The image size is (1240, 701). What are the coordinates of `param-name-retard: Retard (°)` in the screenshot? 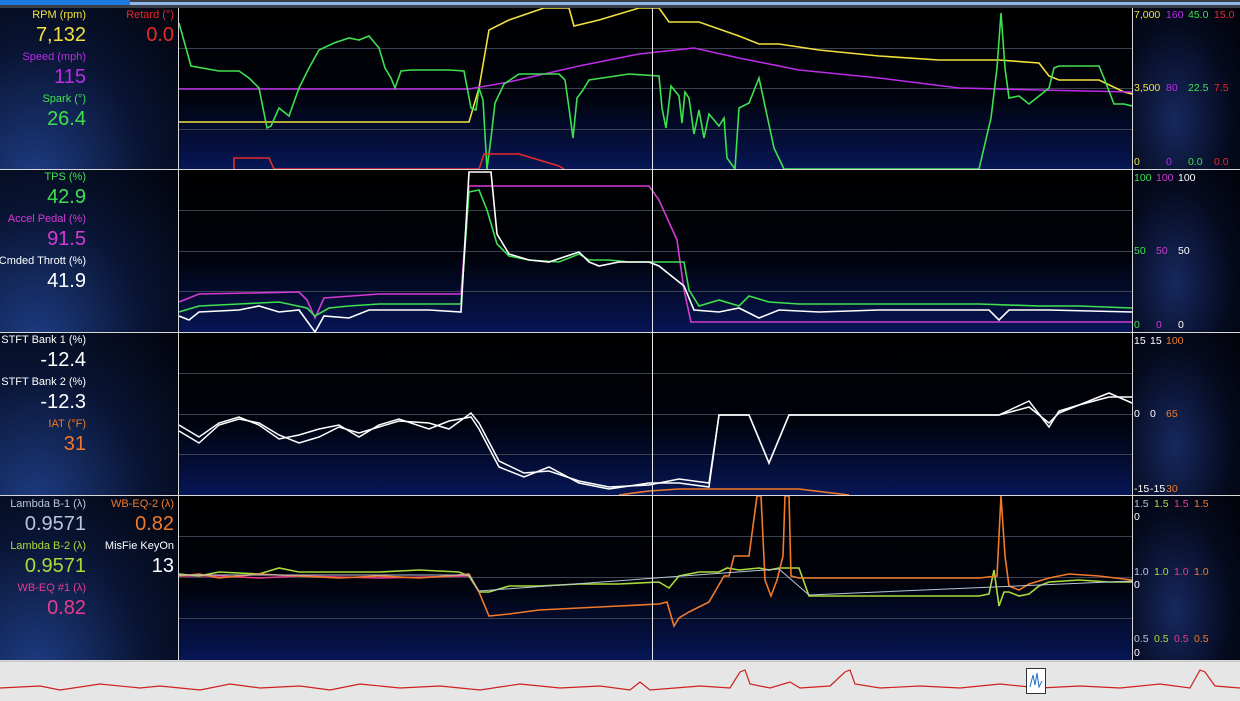 It's located at (150, 15).